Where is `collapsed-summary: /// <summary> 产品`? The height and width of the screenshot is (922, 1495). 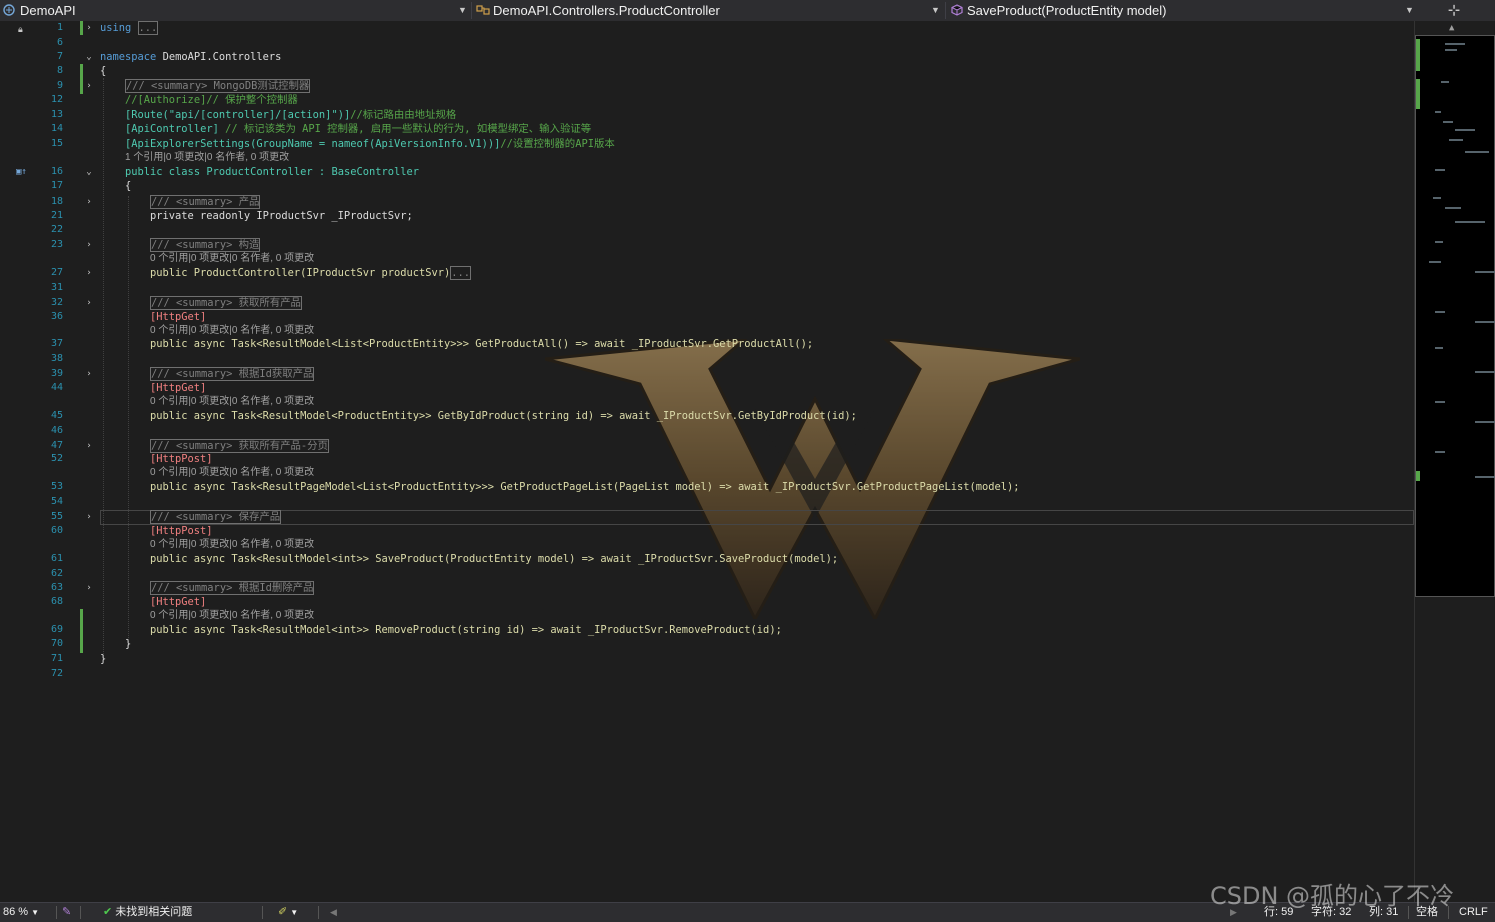 collapsed-summary: /// <summary> 产品 is located at coordinates (205, 202).